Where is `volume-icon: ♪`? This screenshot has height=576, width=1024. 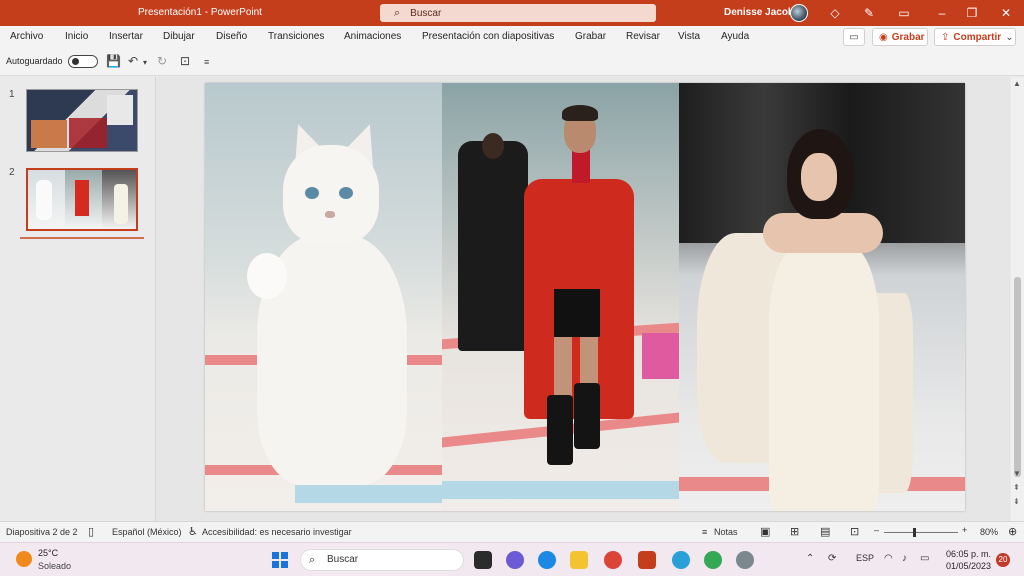
volume-icon: ♪ is located at coordinates (904, 558).